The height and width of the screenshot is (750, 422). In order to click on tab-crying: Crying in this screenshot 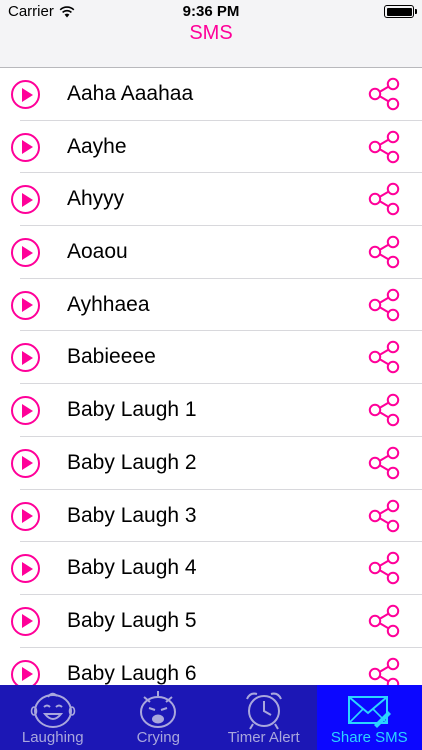, I will do `click(159, 717)`.